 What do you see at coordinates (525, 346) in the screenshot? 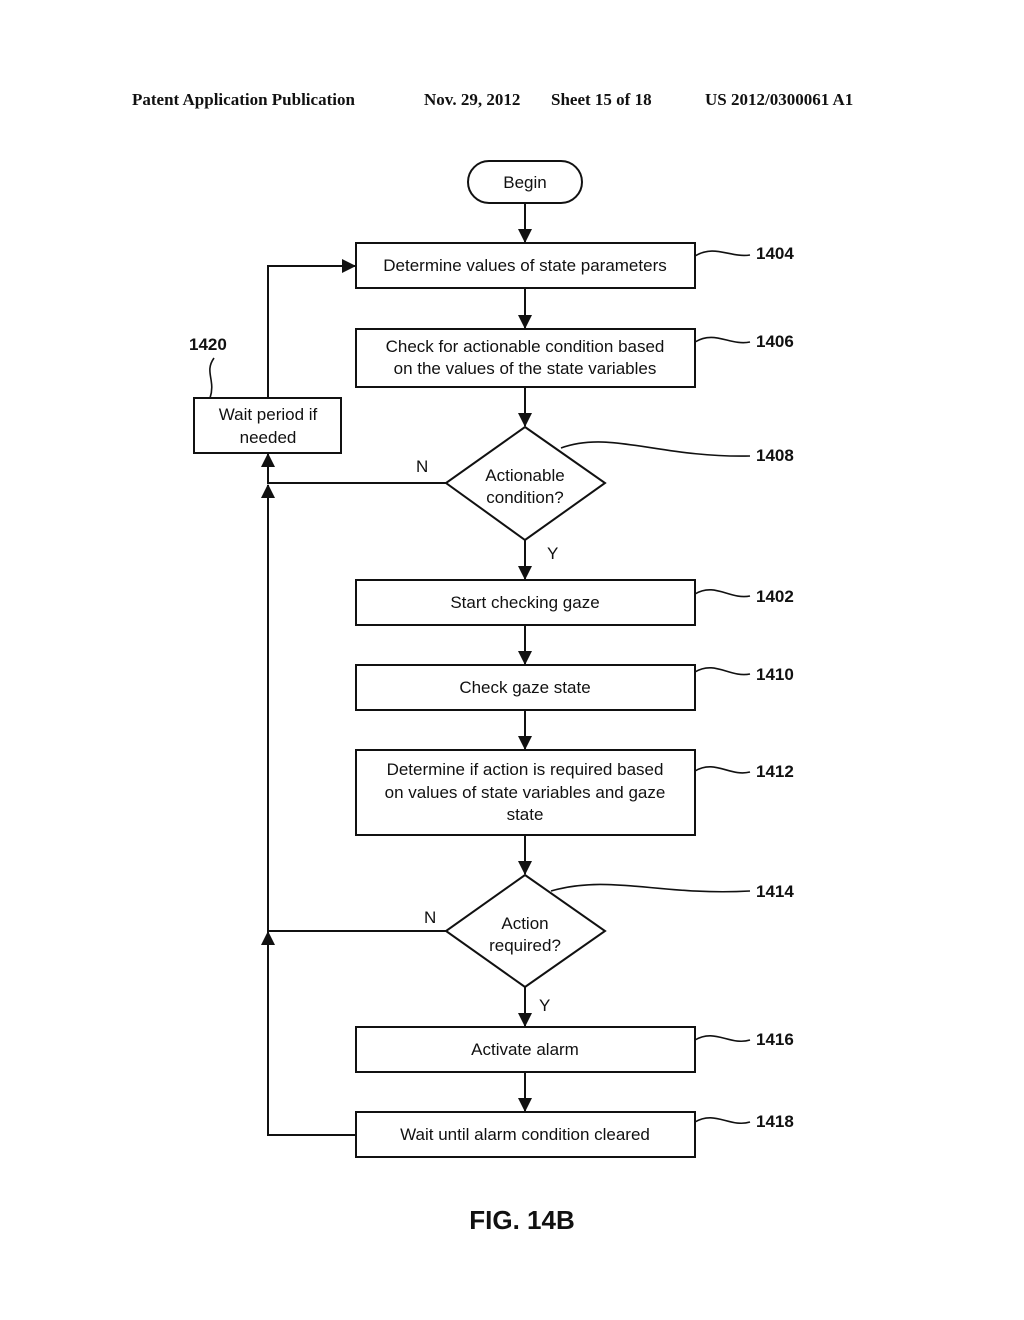
I see `process-1406-label-line1: Check for actionable condition based` at bounding box center [525, 346].